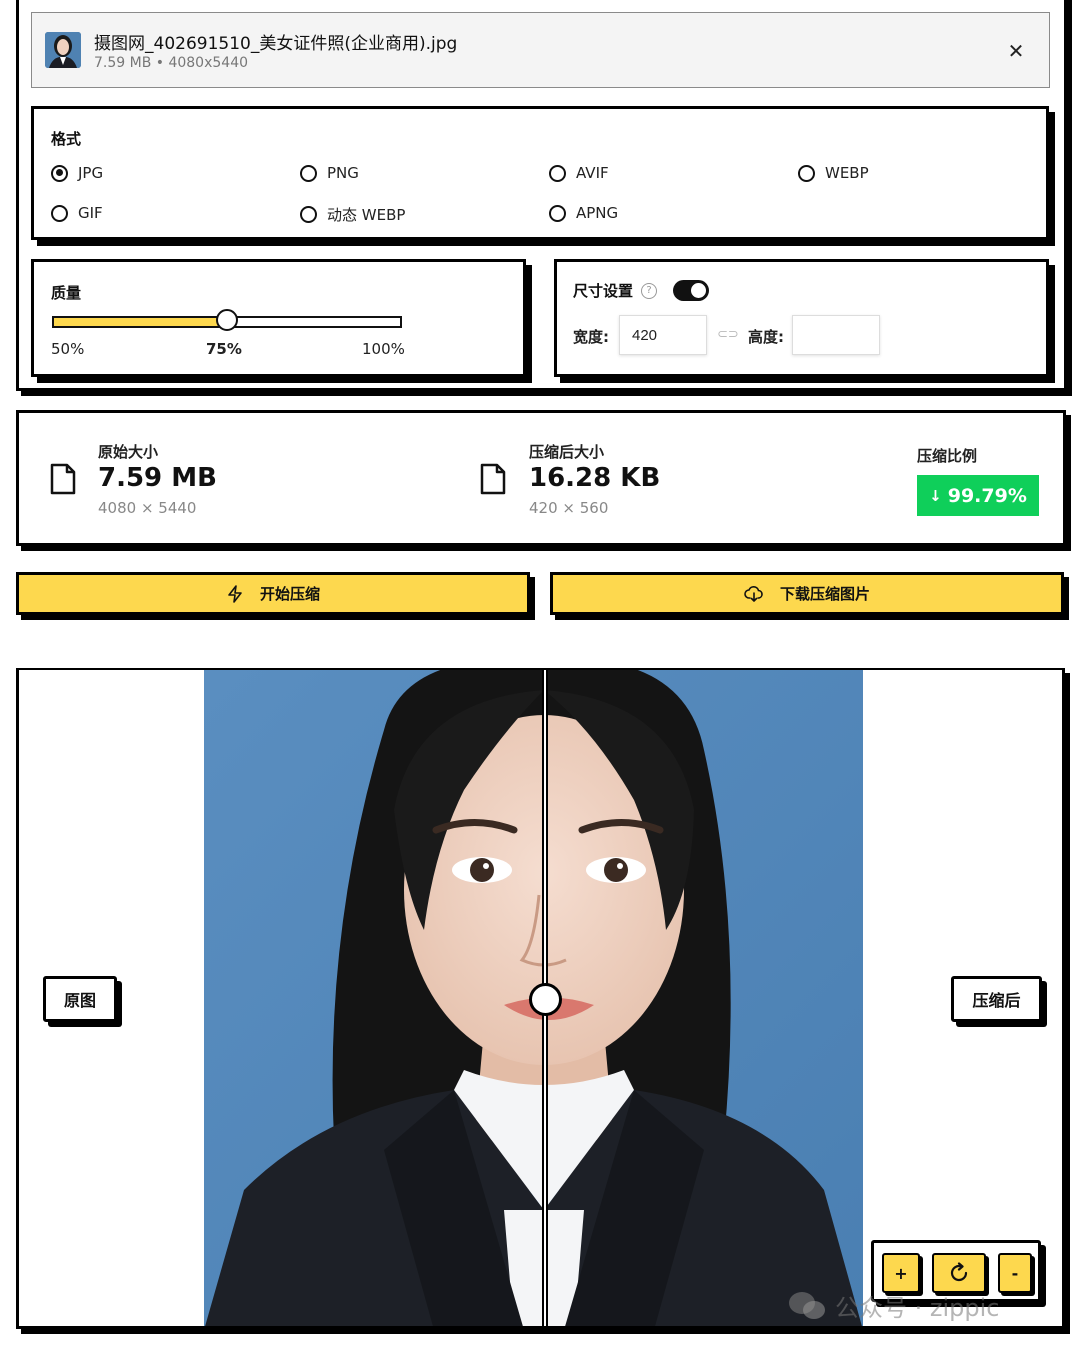 Image resolution: width=1080 pixels, height=1353 pixels. I want to click on start-compress-label: 开始压缩, so click(289, 594).